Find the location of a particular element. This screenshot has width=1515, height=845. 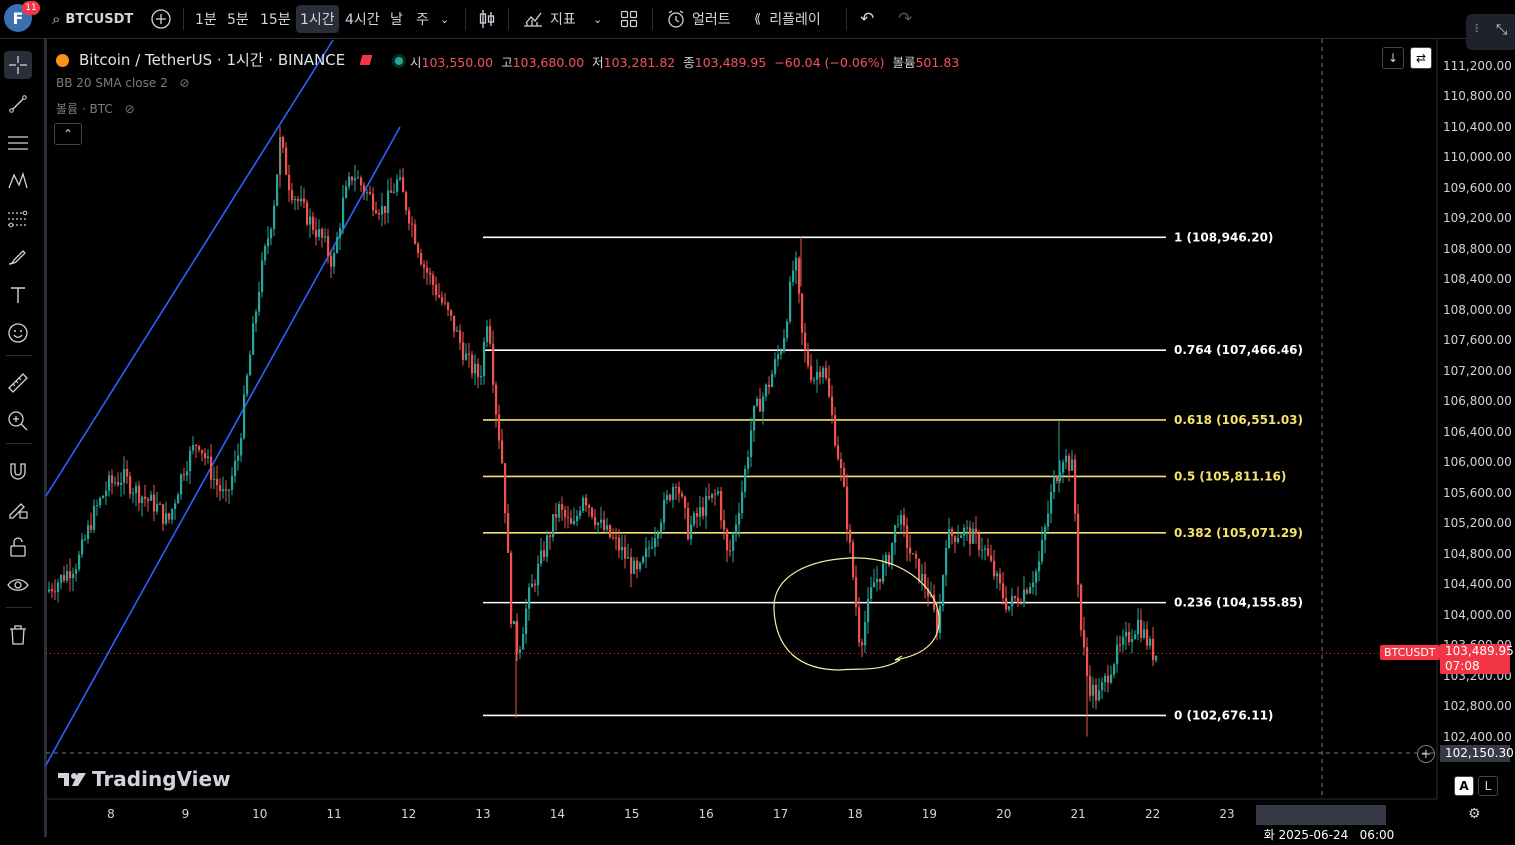

settings-button: ⚙ is located at coordinates (1474, 814).